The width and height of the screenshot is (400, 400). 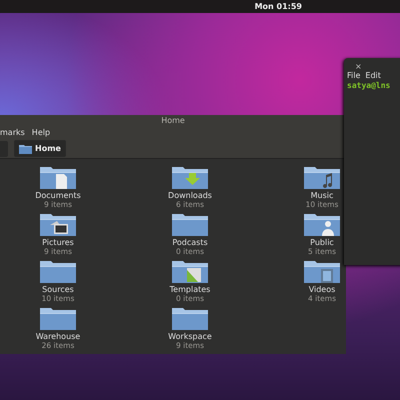 I want to click on close-button: ×, so click(x=377, y=66).